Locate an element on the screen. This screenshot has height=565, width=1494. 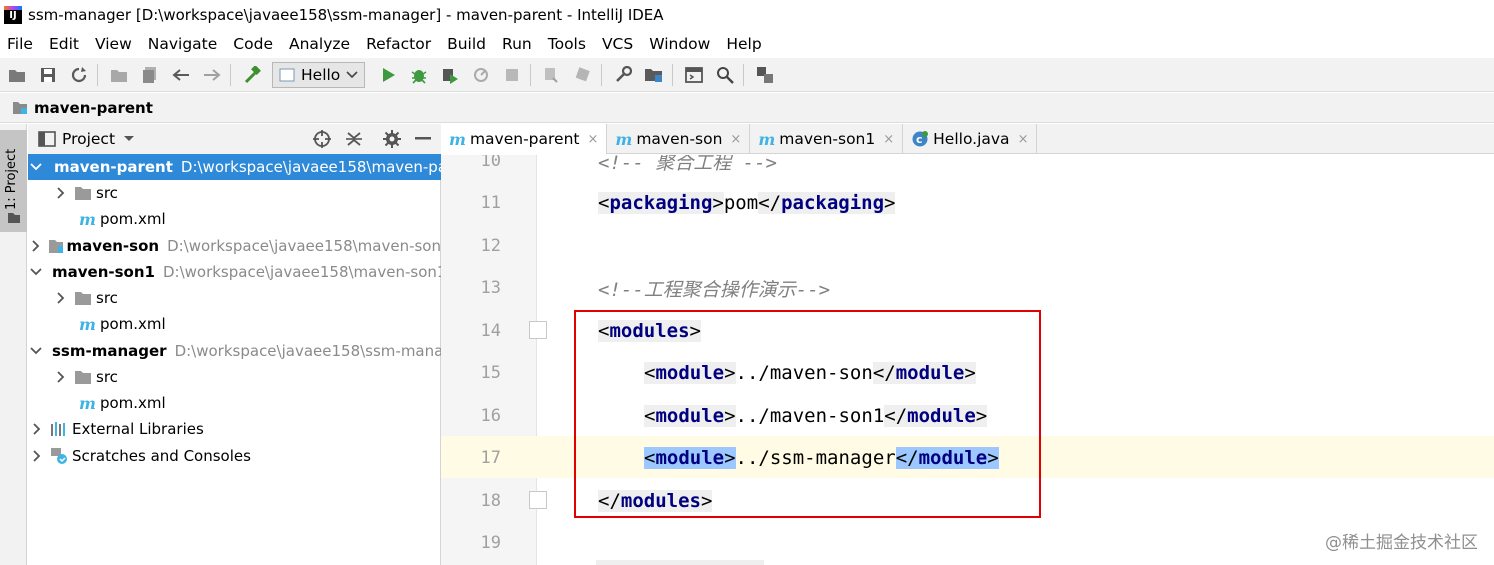
project-panel-header: Project is located at coordinates (234, 139).